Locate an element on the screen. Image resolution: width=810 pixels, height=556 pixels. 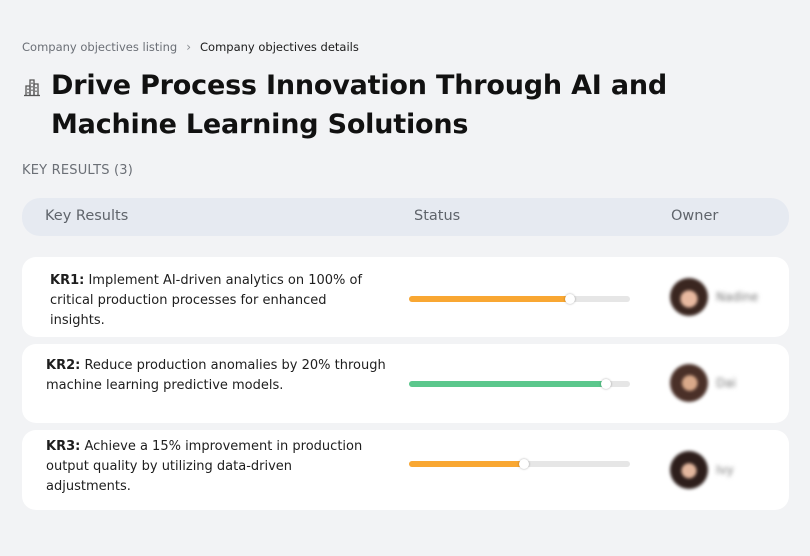
breadcrumb-current: Company objectives details is located at coordinates (279, 47).